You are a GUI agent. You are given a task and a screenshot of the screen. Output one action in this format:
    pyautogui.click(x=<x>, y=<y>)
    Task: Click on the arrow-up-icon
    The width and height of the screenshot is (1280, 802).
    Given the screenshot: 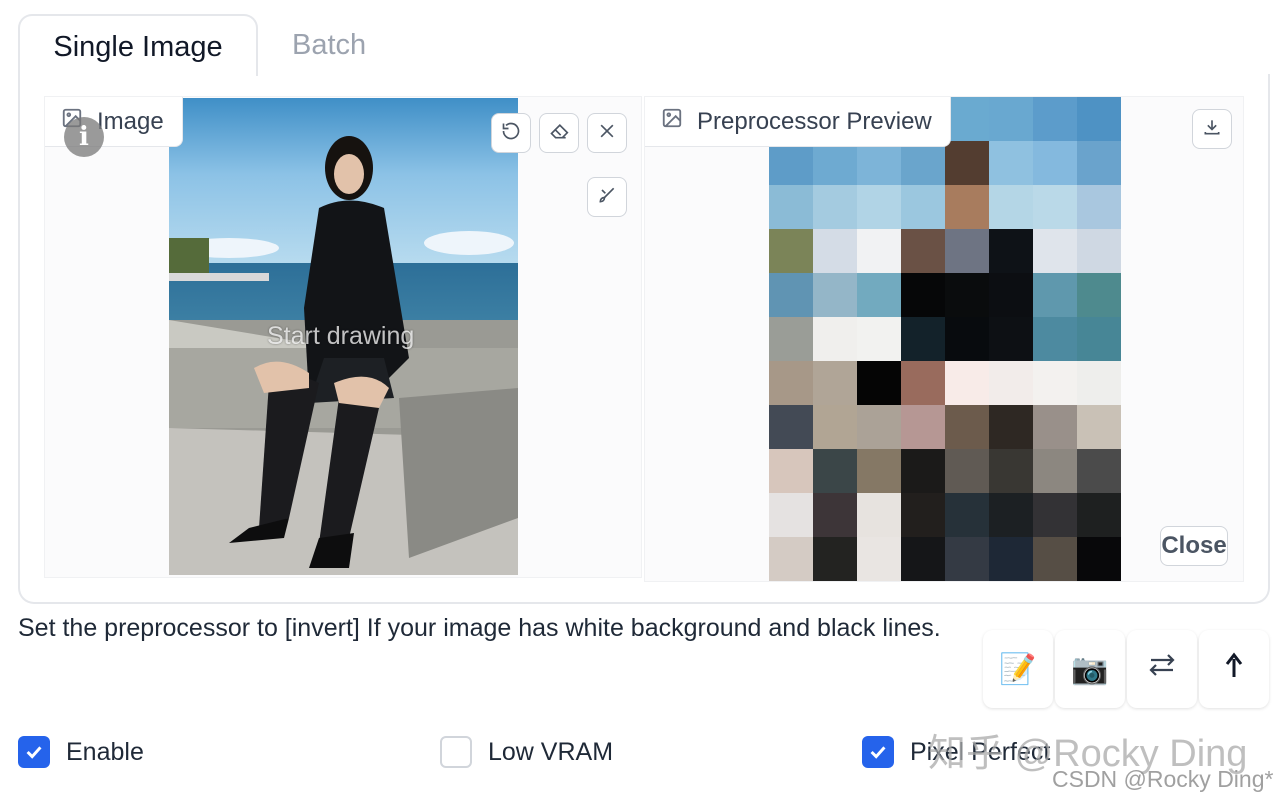 What is the action you would take?
    pyautogui.click(x=1234, y=669)
    